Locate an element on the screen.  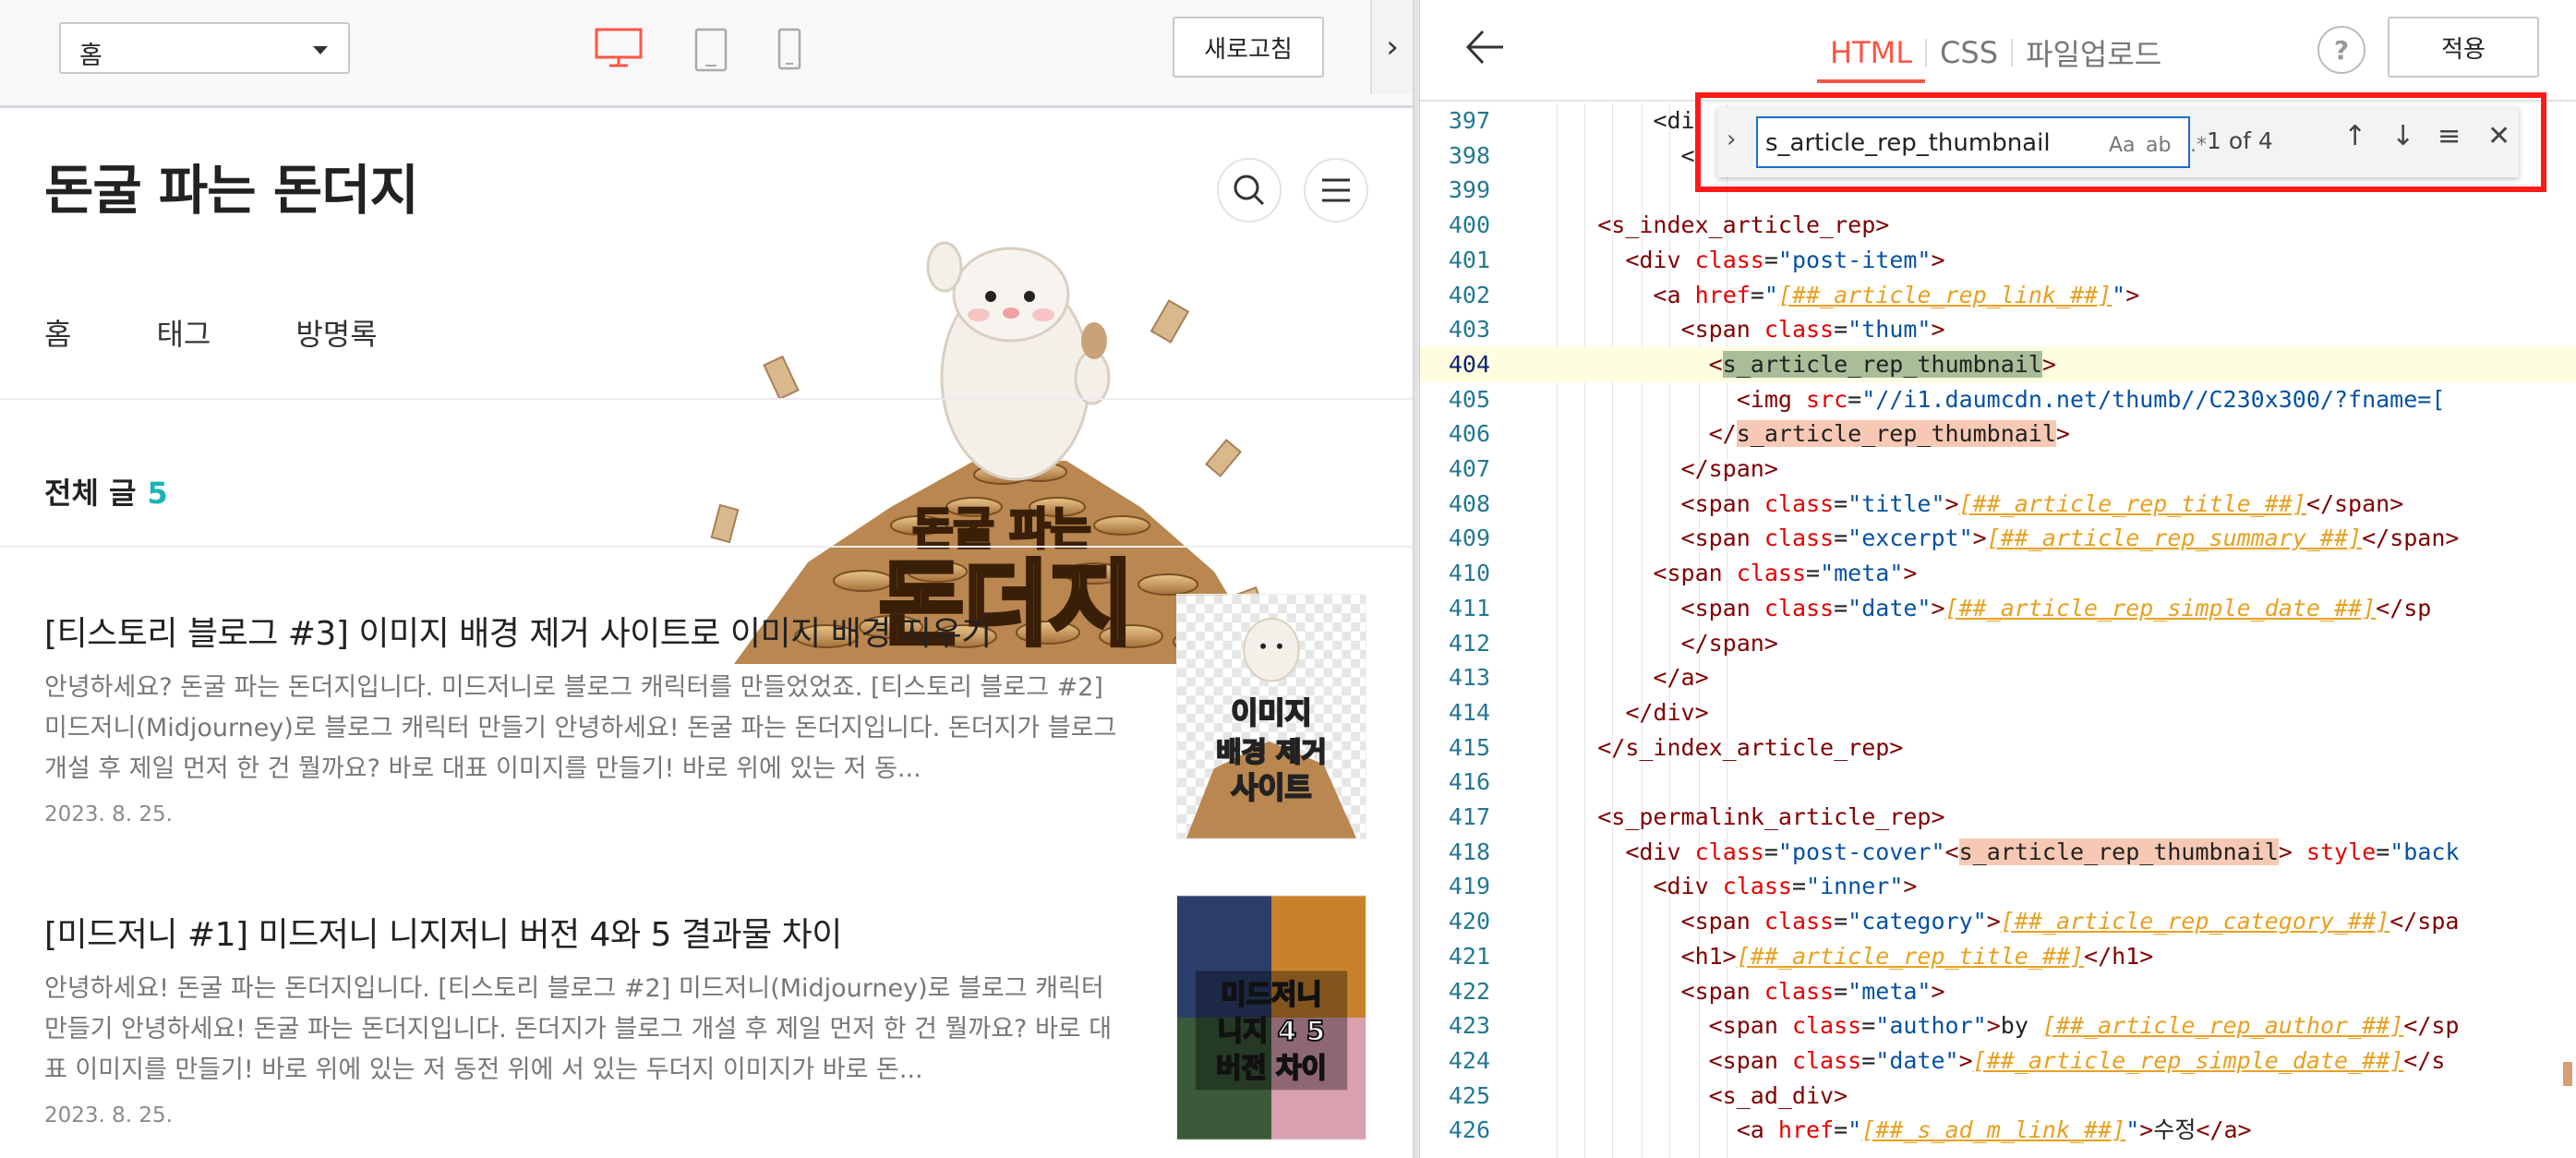
code-text: < is located at coordinates (1618, 157).